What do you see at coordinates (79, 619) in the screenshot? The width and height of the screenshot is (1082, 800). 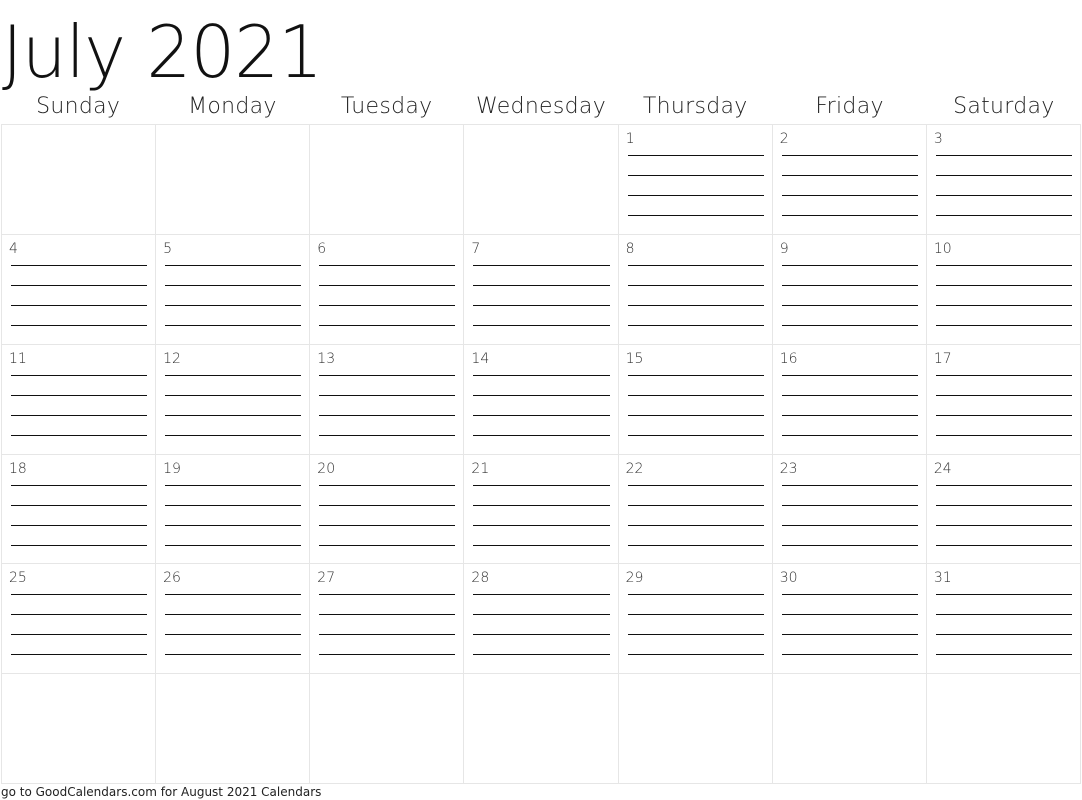 I see `day-cell: 25` at bounding box center [79, 619].